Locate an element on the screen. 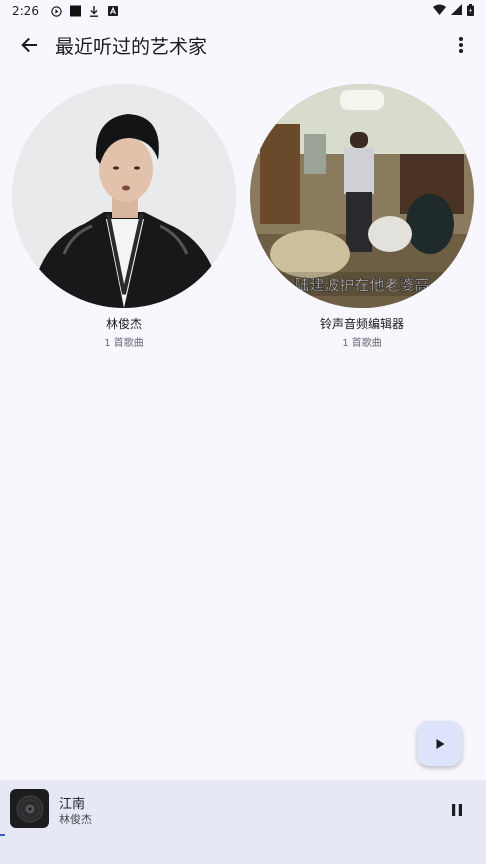 The width and height of the screenshot is (486, 864). arrow-left-icon is located at coordinates (29, 45).